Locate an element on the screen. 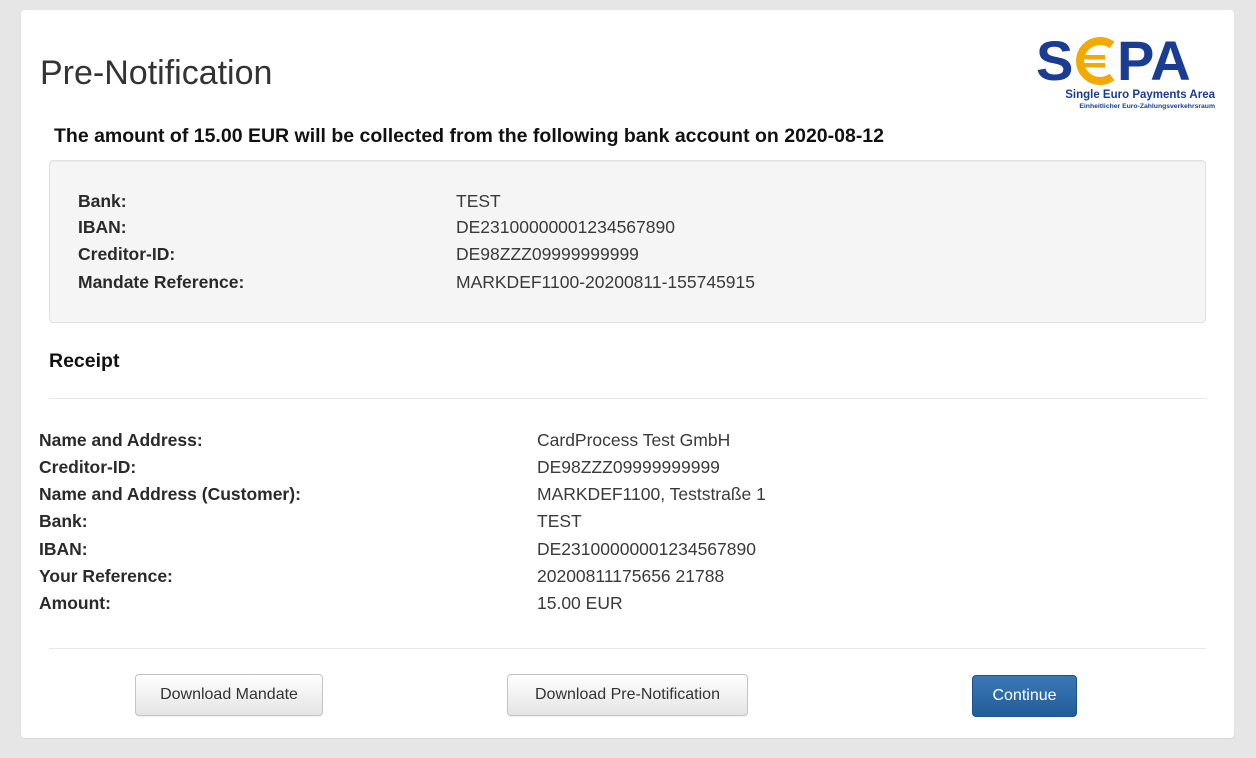  receipt-name-address-label: Name and Address: is located at coordinates (121, 440).